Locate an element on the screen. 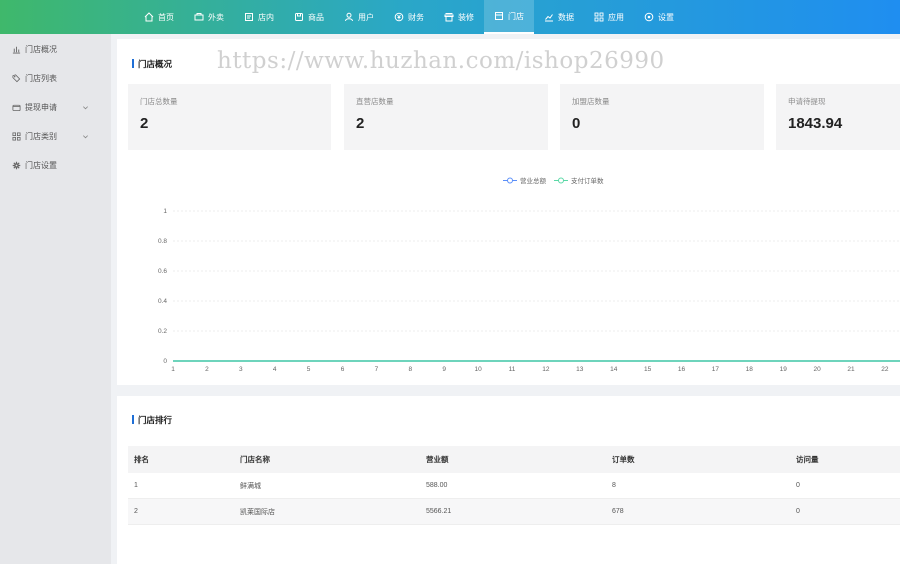 The image size is (900, 564). chart-legend: 营业总额 支付订单数 is located at coordinates (557, 180).